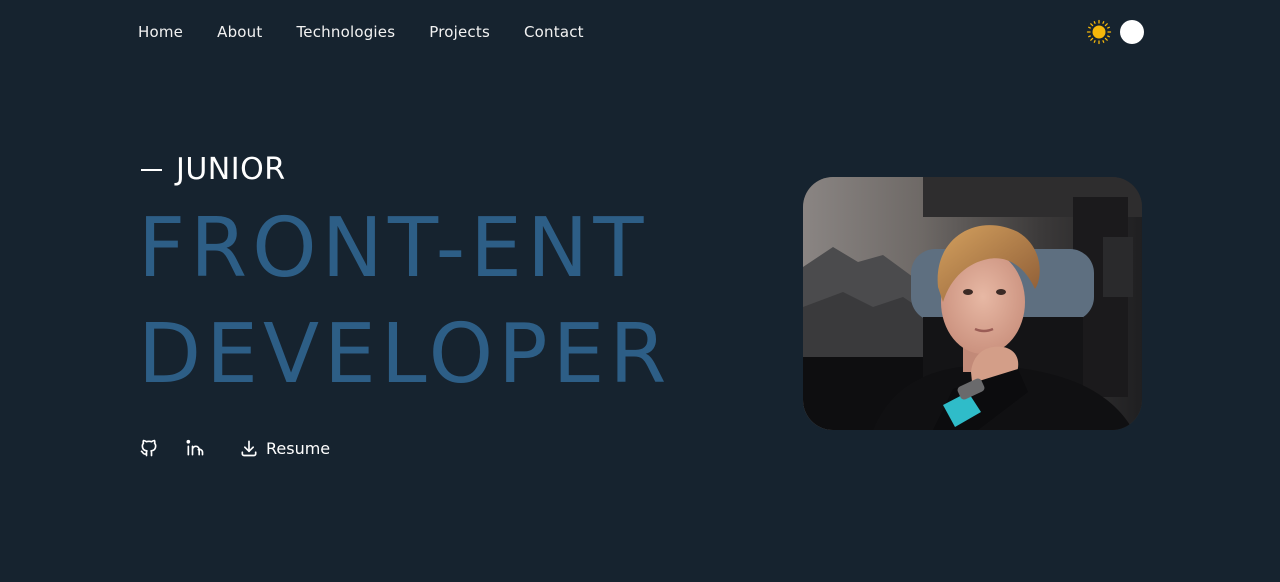 This screenshot has height=582, width=1280. I want to click on eyebrow: JUNIOR, so click(213, 169).